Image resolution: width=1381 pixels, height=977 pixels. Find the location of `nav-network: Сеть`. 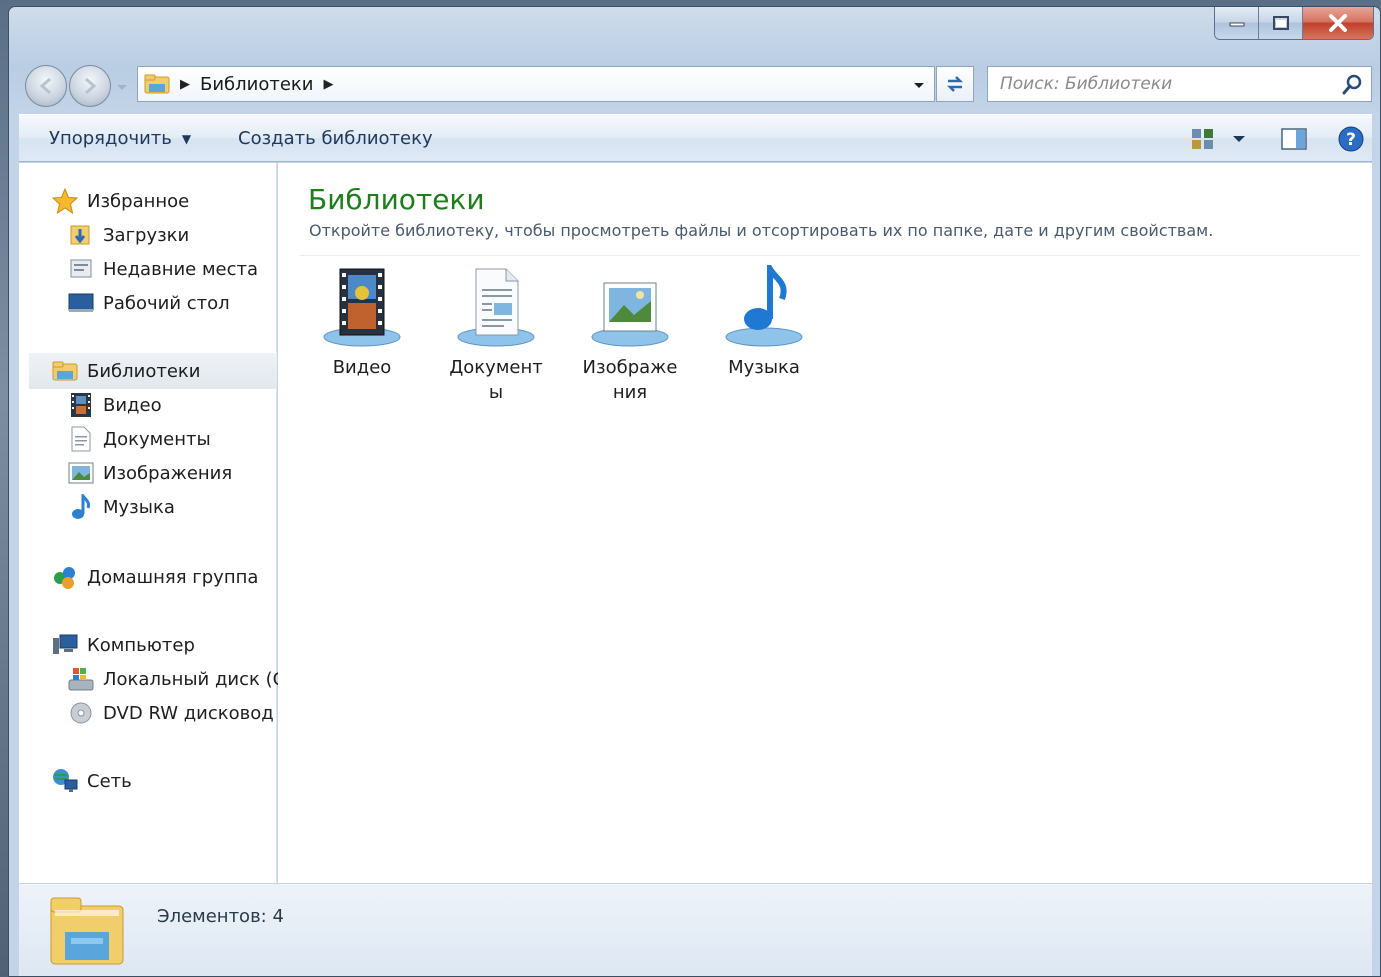

nav-network: Сеть is located at coordinates (91, 781).